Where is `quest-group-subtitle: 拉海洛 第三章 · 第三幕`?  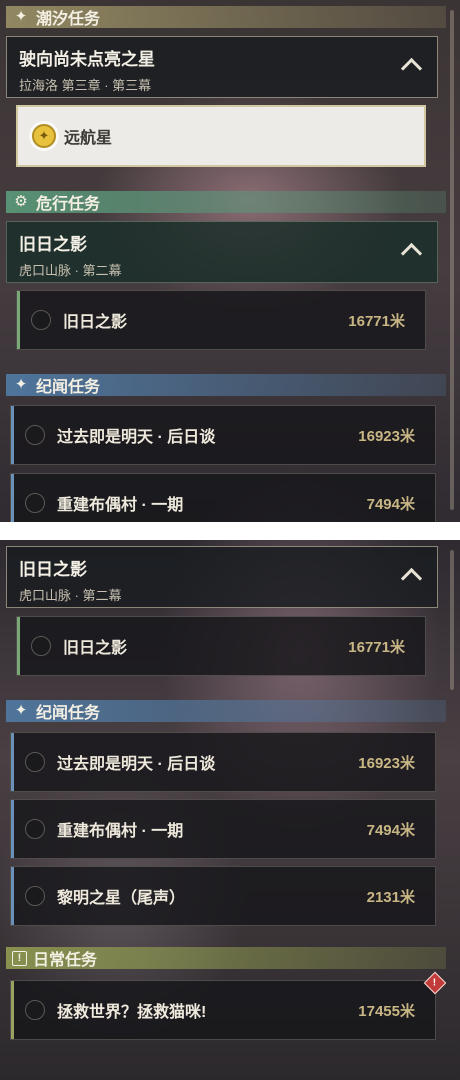 quest-group-subtitle: 拉海洛 第三章 · 第三幕 is located at coordinates (85, 85).